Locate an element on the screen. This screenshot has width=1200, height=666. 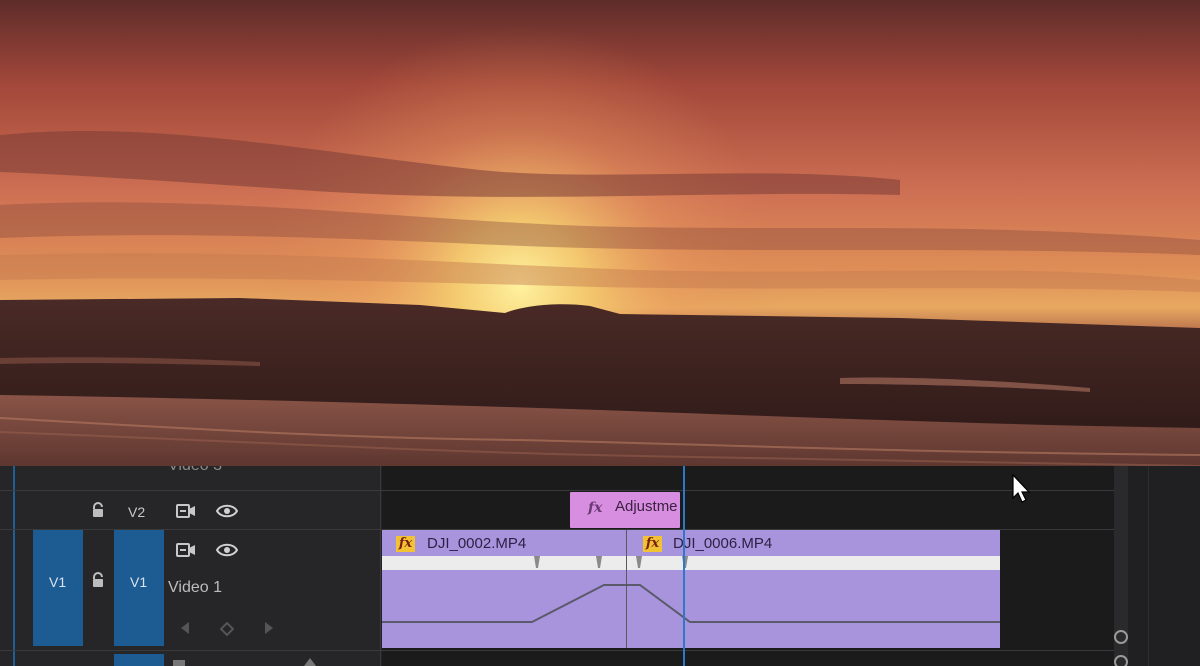
playhead is located at coordinates (684, 566).